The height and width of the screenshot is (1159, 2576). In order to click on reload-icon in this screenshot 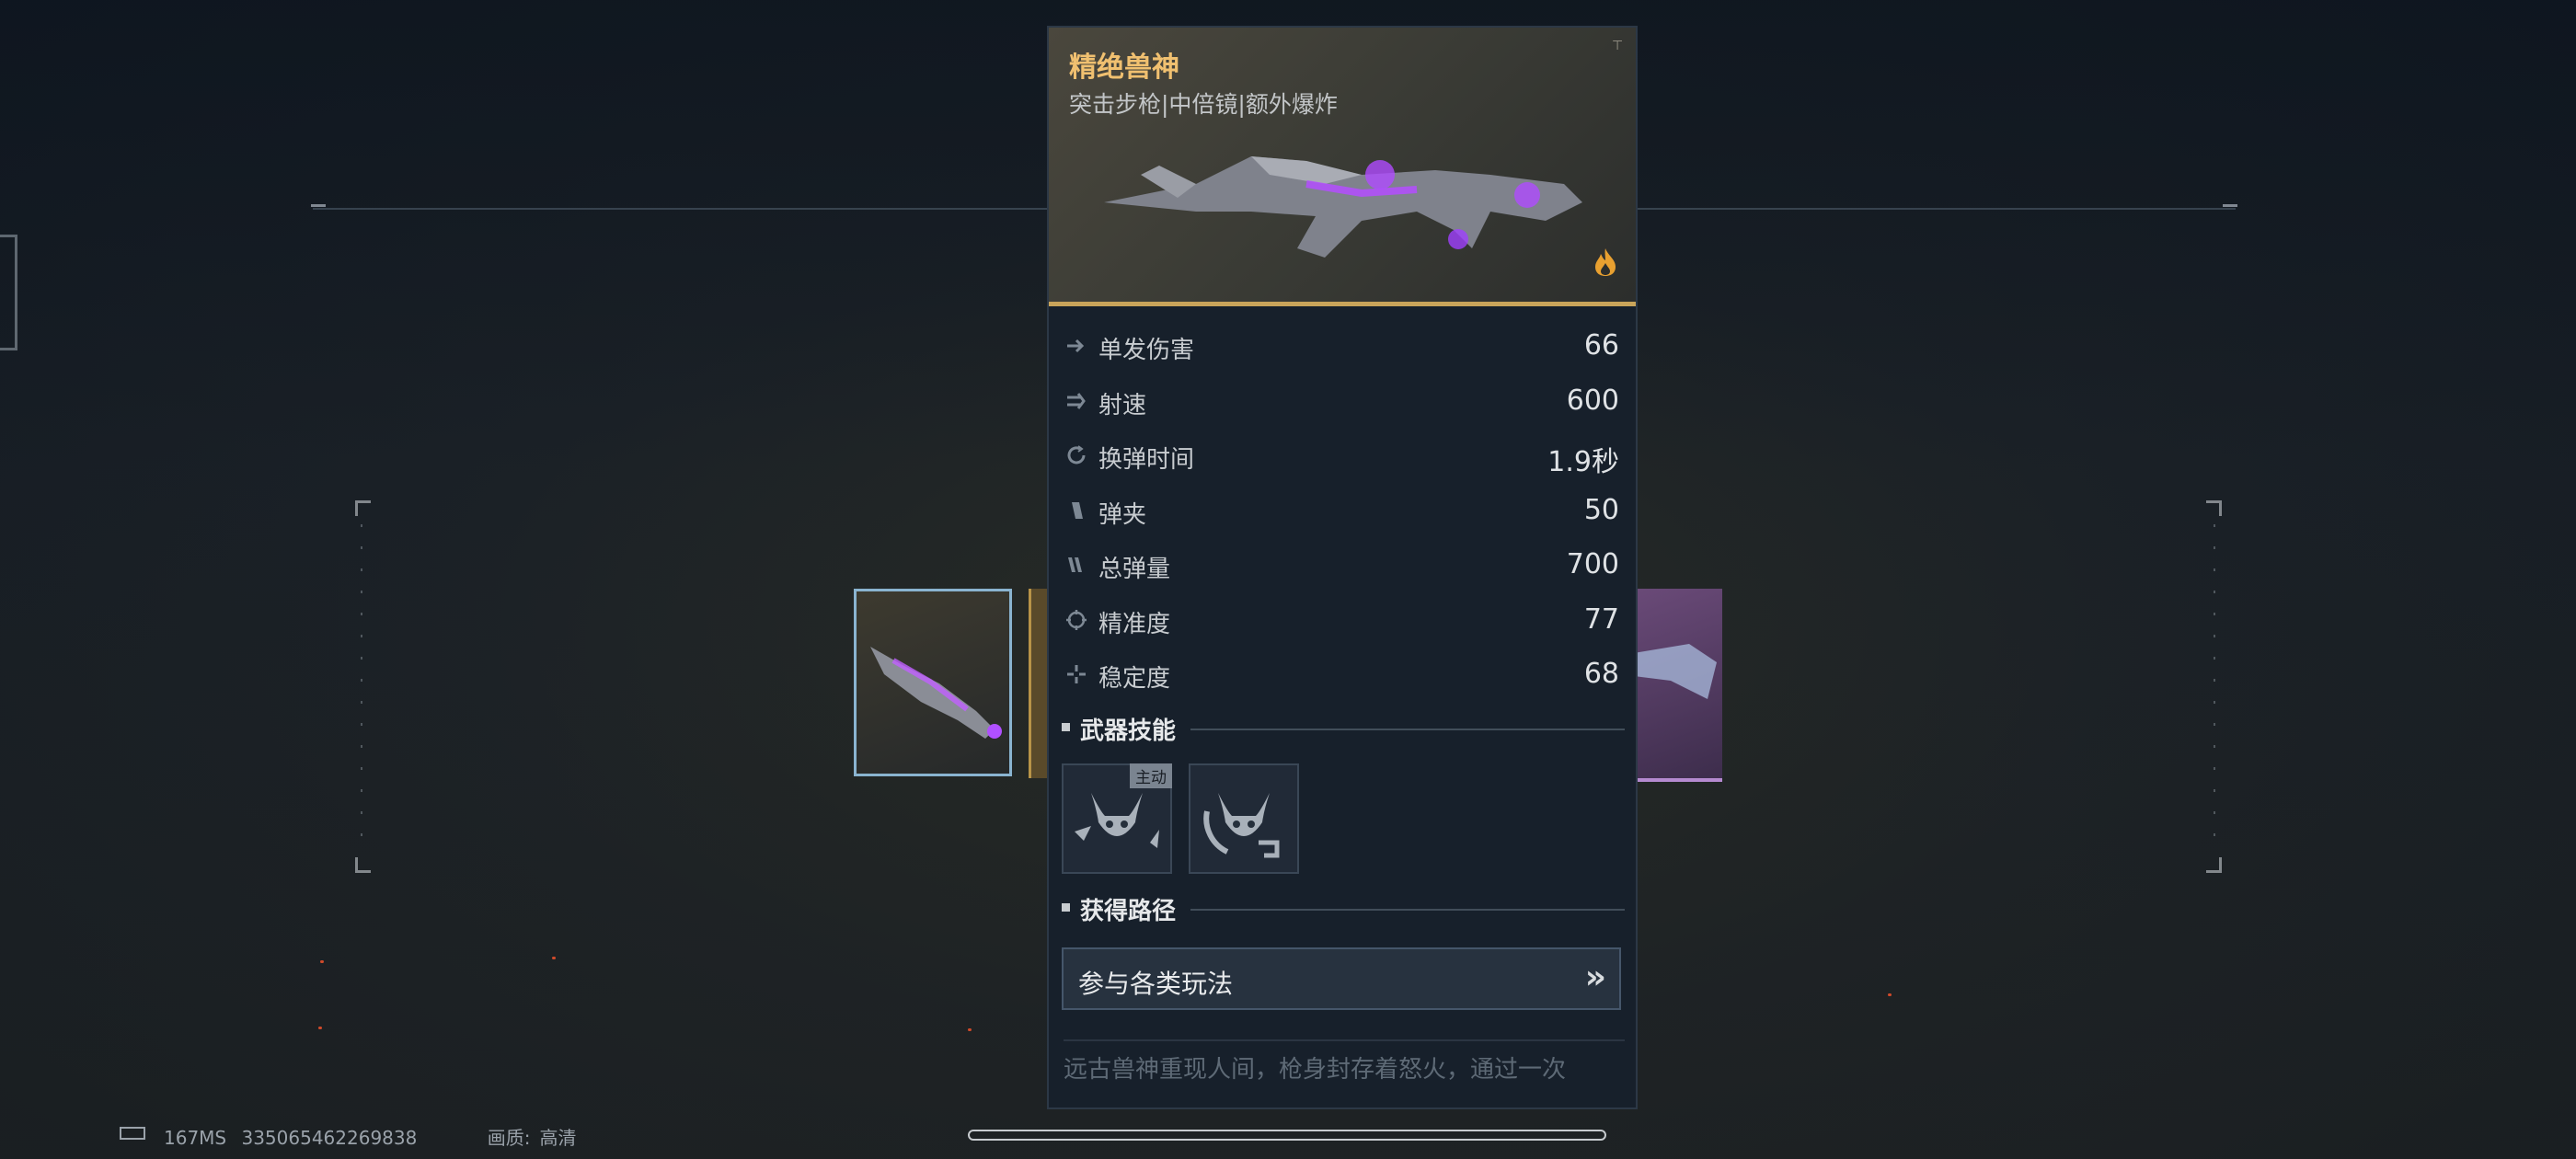, I will do `click(1076, 455)`.